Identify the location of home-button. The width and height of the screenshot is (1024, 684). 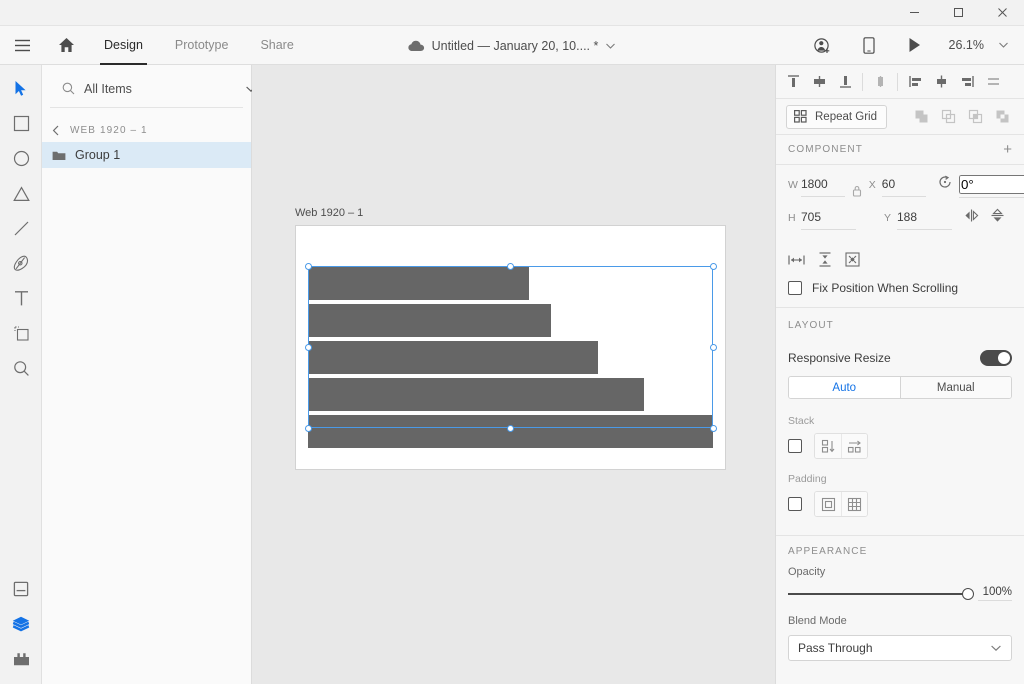
(66, 45).